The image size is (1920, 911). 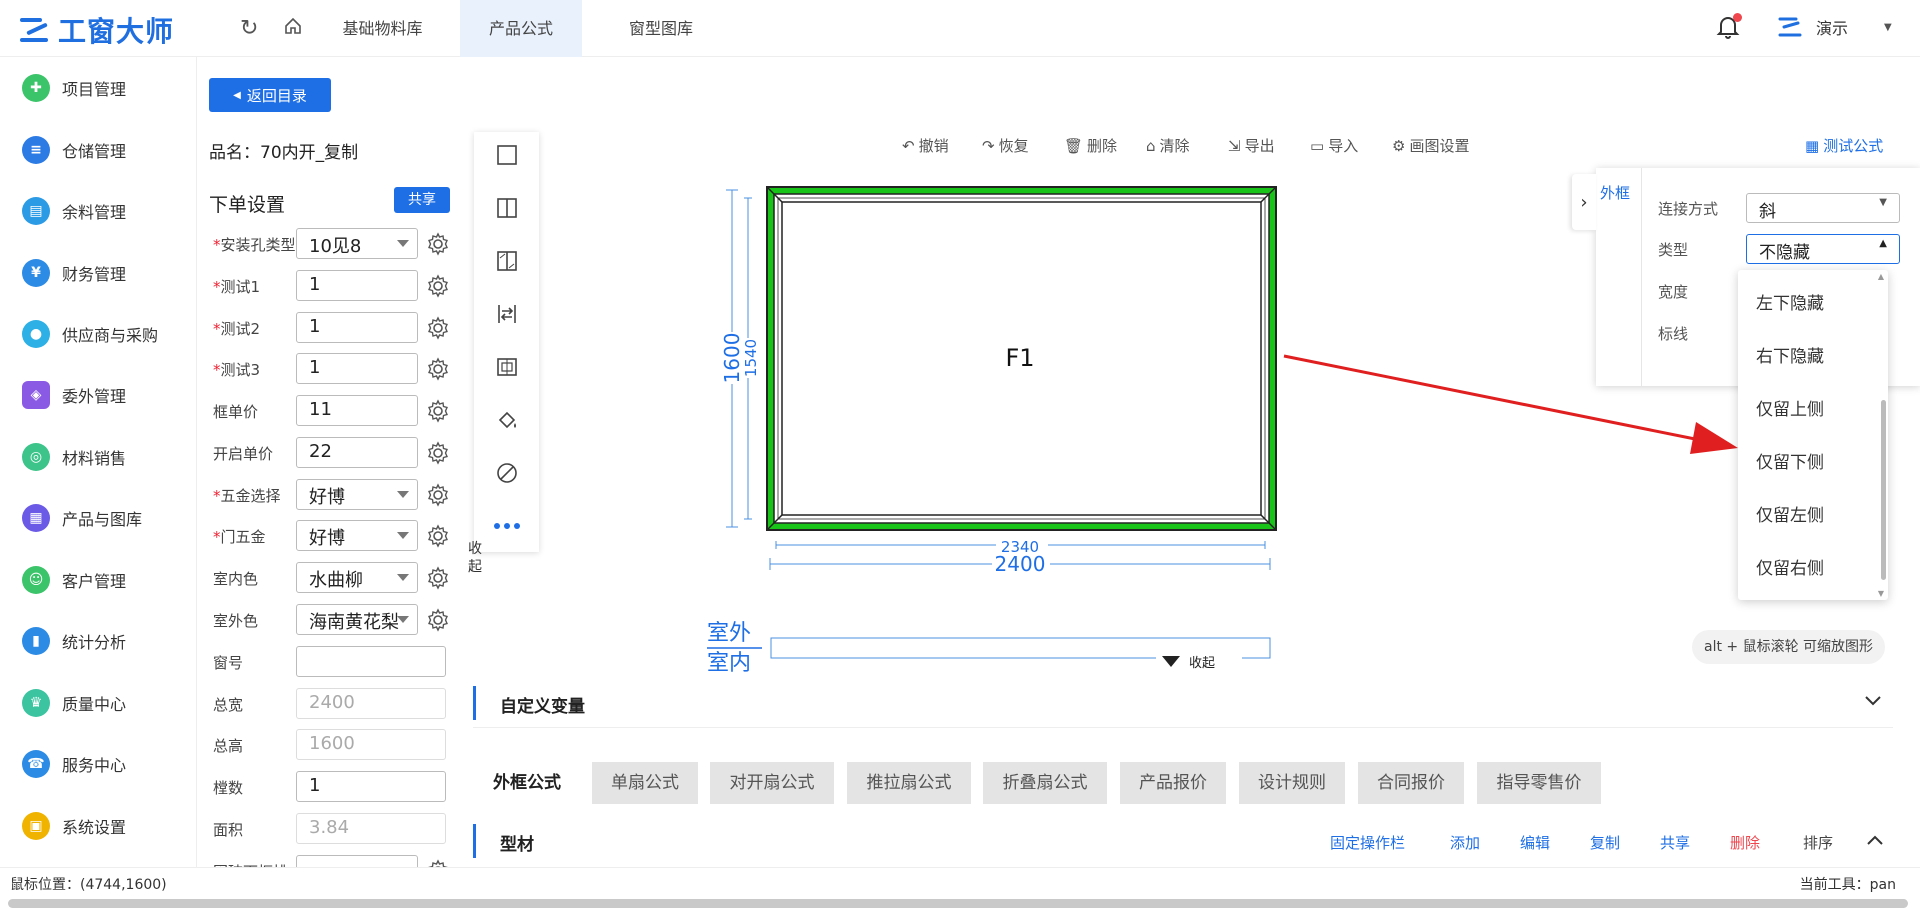 What do you see at coordinates (90, 334) in the screenshot?
I see `sidebar-item-supplier: ● 供应商与采购` at bounding box center [90, 334].